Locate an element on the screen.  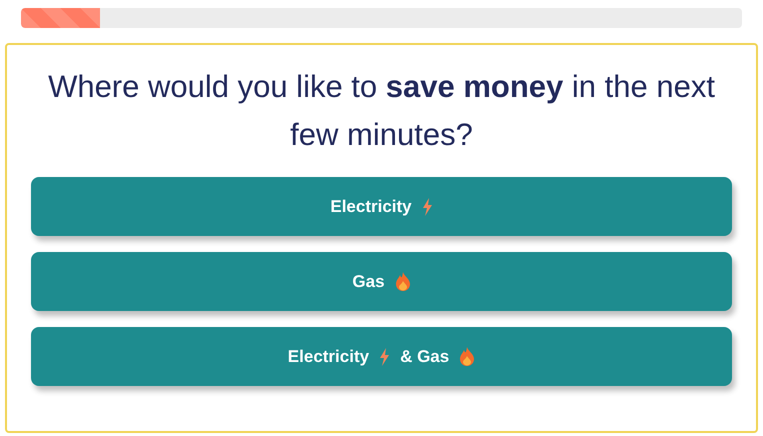
option-button: Electricity & Gas is located at coordinates (381, 356).